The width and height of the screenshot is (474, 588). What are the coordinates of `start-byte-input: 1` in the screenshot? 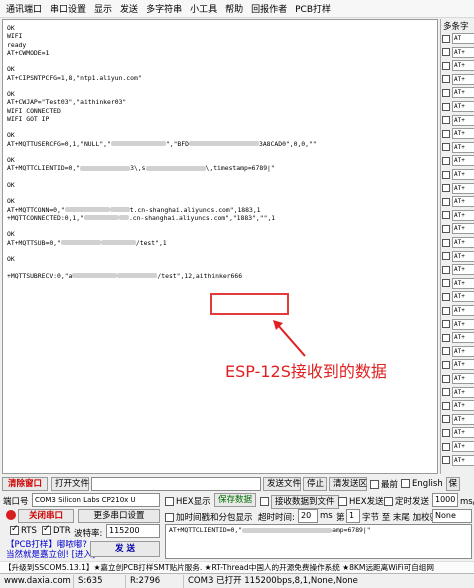 It's located at (353, 516).